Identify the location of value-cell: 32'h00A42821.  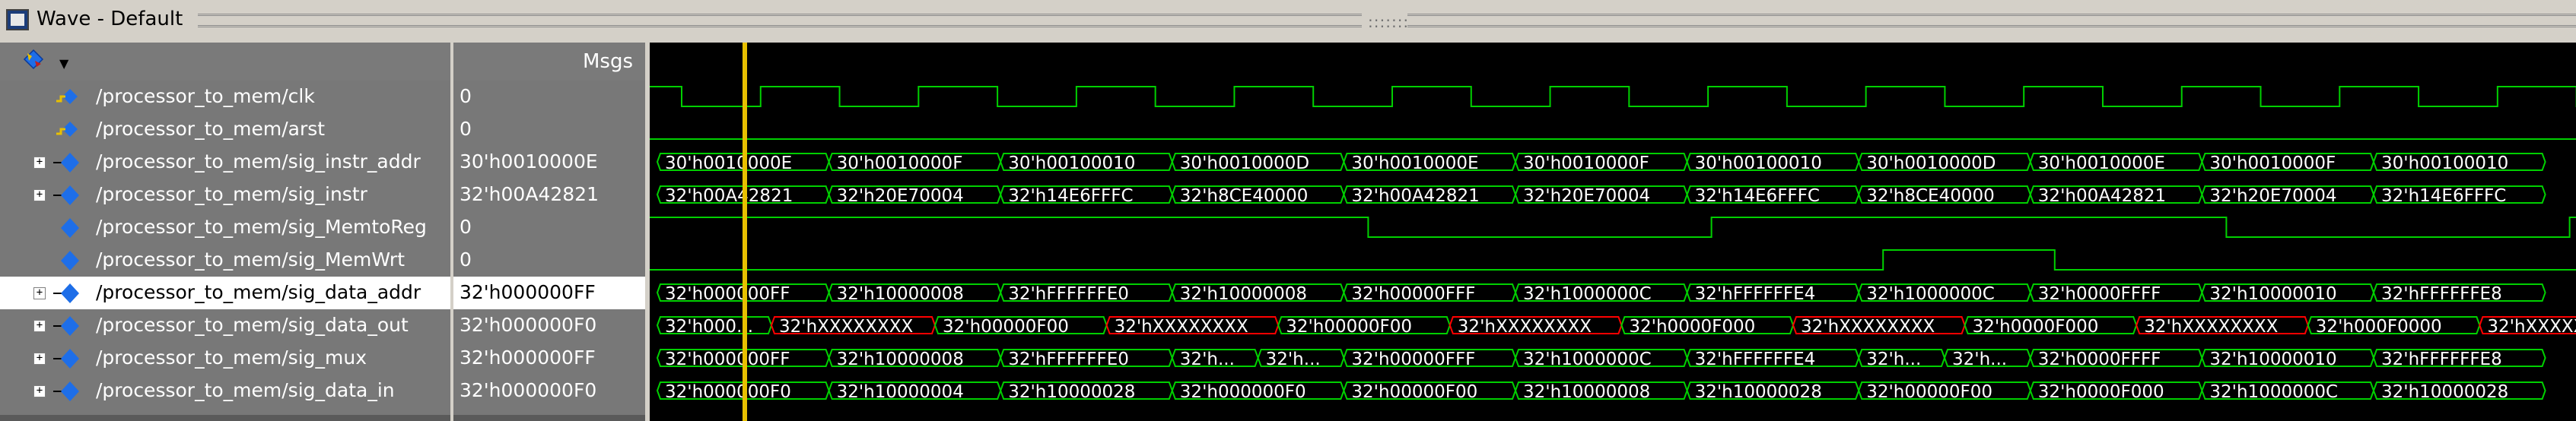
(529, 194).